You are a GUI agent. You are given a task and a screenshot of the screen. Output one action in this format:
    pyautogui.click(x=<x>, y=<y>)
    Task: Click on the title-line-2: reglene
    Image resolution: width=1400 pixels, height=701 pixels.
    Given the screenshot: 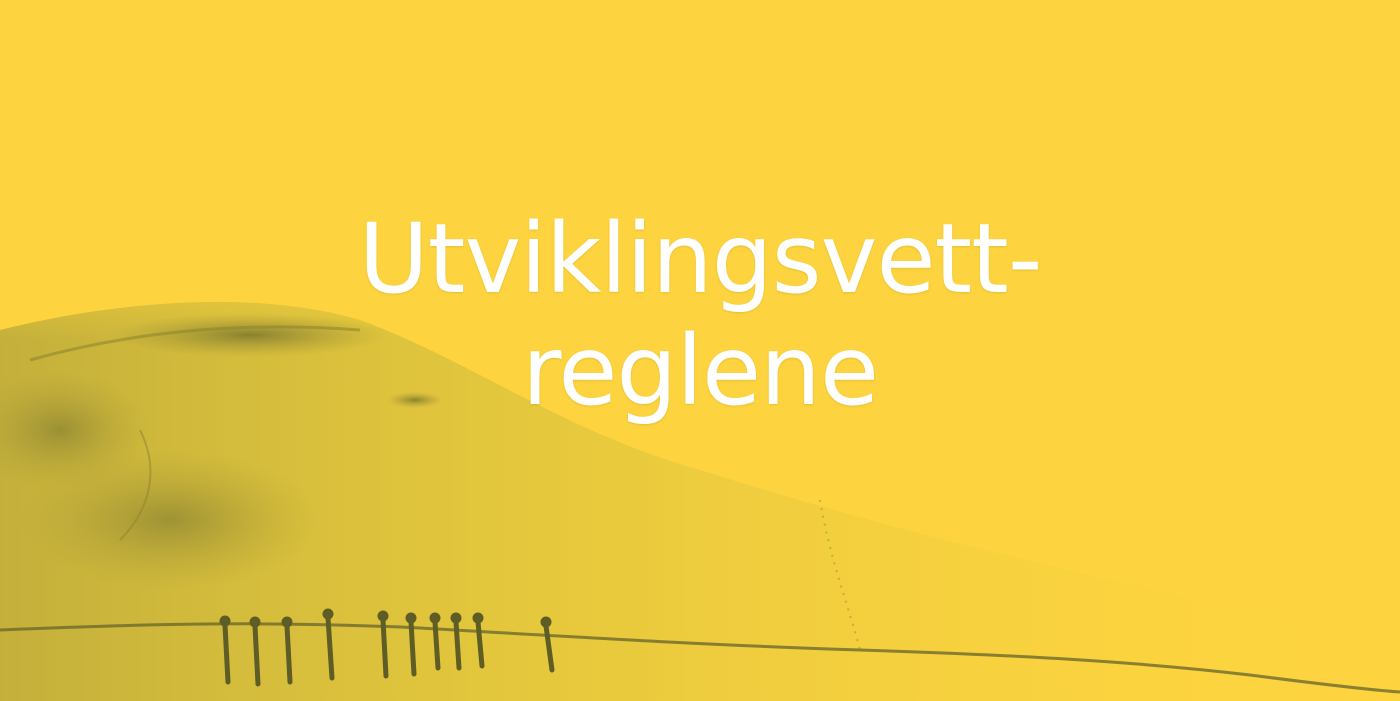 What is the action you would take?
    pyautogui.click(x=700, y=371)
    